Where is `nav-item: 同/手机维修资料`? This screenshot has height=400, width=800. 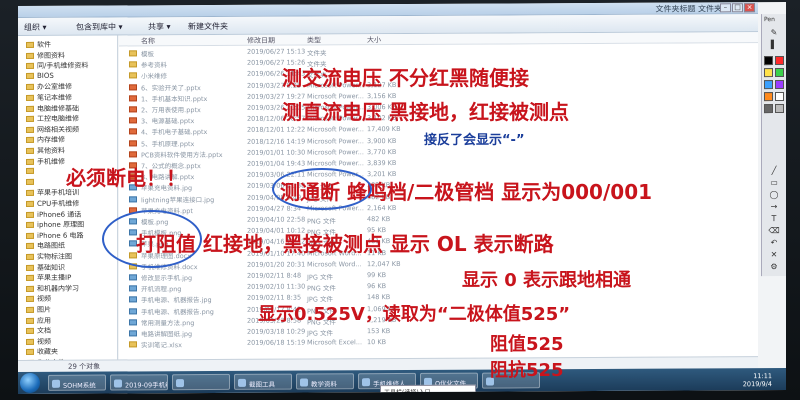
nav-item: 同/手机维修资料 is located at coordinates (57, 66).